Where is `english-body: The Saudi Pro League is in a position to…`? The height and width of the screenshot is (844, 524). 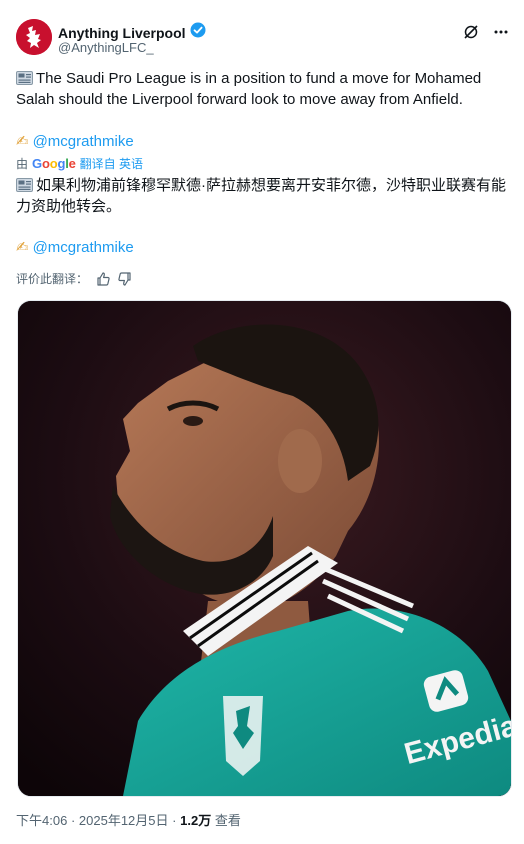
english-body: The Saudi Pro League is in a position to… is located at coordinates (249, 89).